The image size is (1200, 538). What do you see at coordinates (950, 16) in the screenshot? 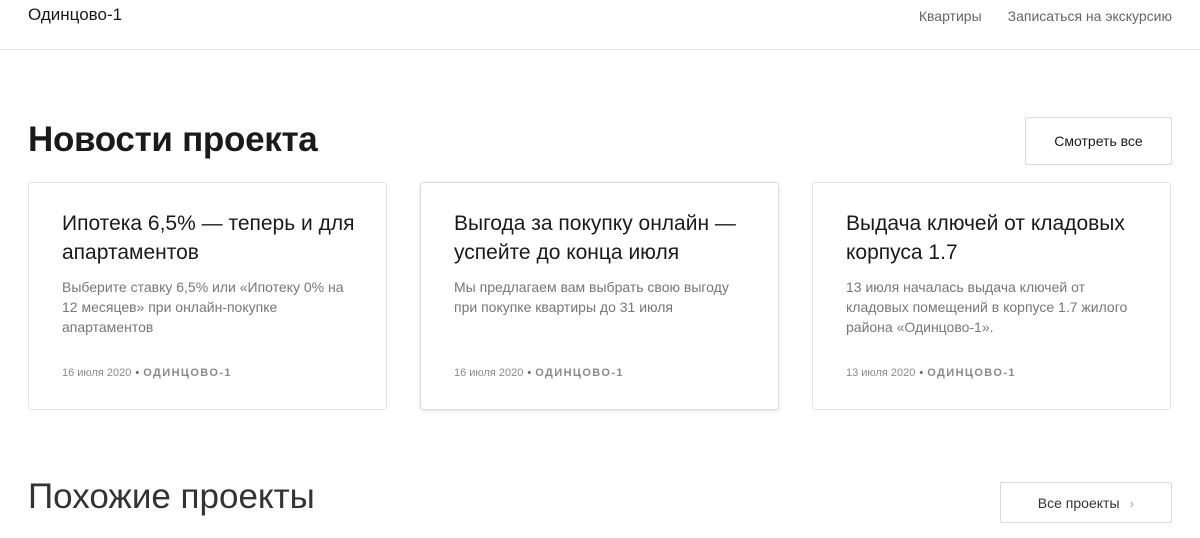
I see `nav-link-apartments: Квартиры` at bounding box center [950, 16].